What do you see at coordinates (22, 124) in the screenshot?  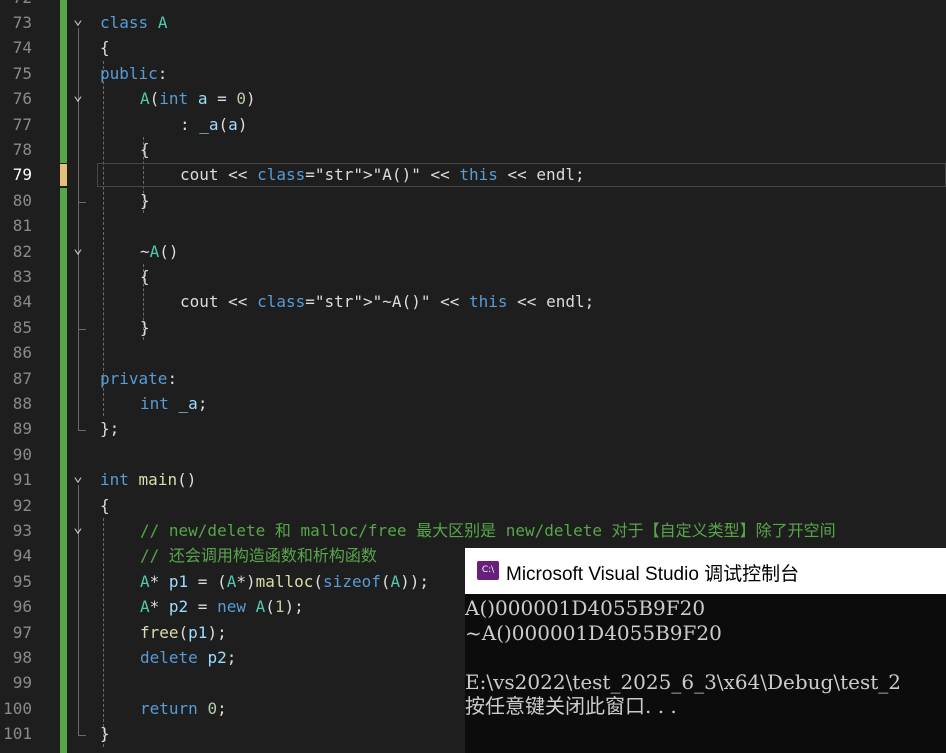 I see `line-number: 77` at bounding box center [22, 124].